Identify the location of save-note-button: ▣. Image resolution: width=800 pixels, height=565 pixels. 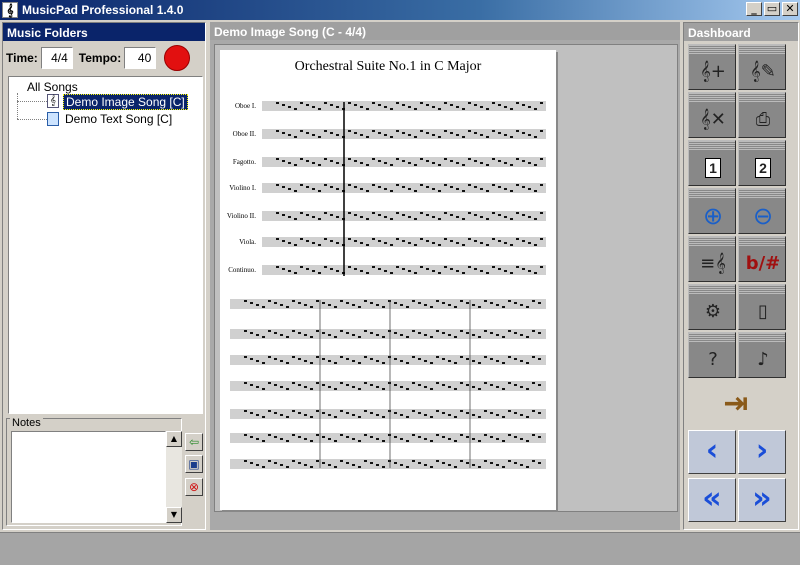
(194, 464).